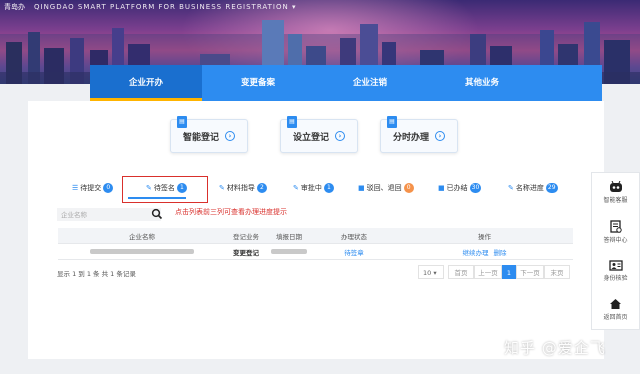  I want to click on count-badge: 2, so click(261, 188).